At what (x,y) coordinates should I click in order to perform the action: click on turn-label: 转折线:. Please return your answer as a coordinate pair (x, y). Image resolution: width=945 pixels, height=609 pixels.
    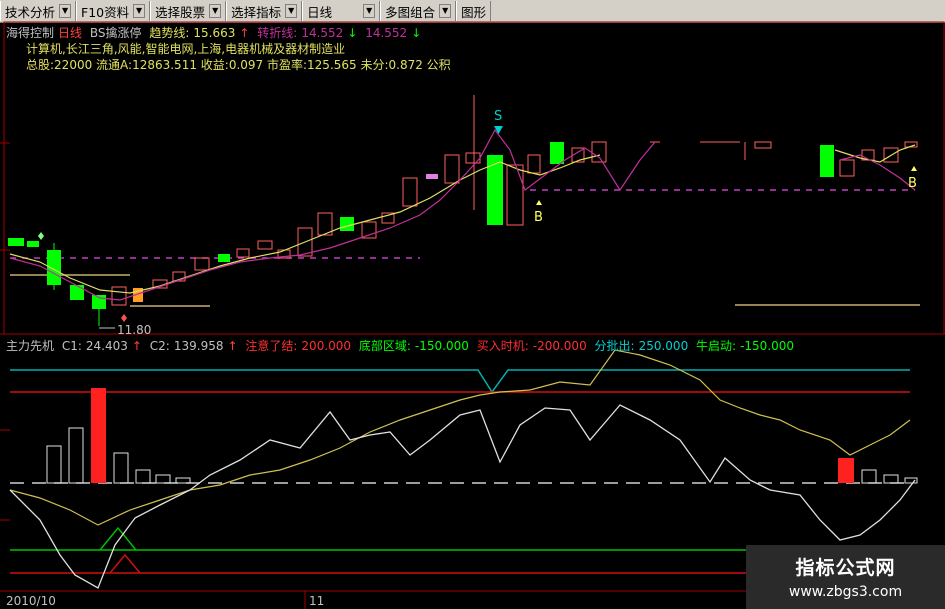
    Looking at the image, I should click on (277, 33).